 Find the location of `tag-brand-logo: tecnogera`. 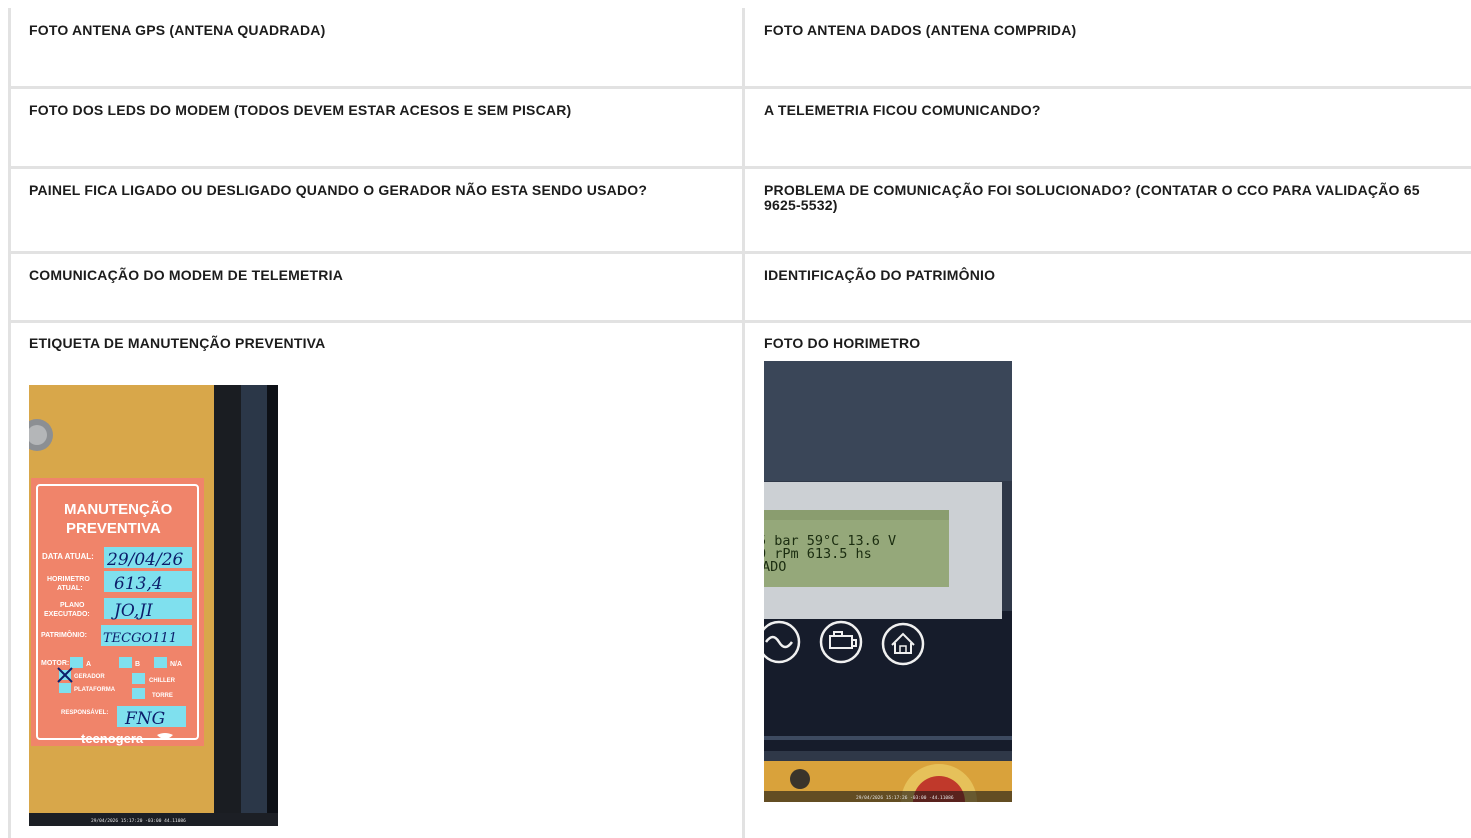

tag-brand-logo: tecnogera is located at coordinates (112, 738).